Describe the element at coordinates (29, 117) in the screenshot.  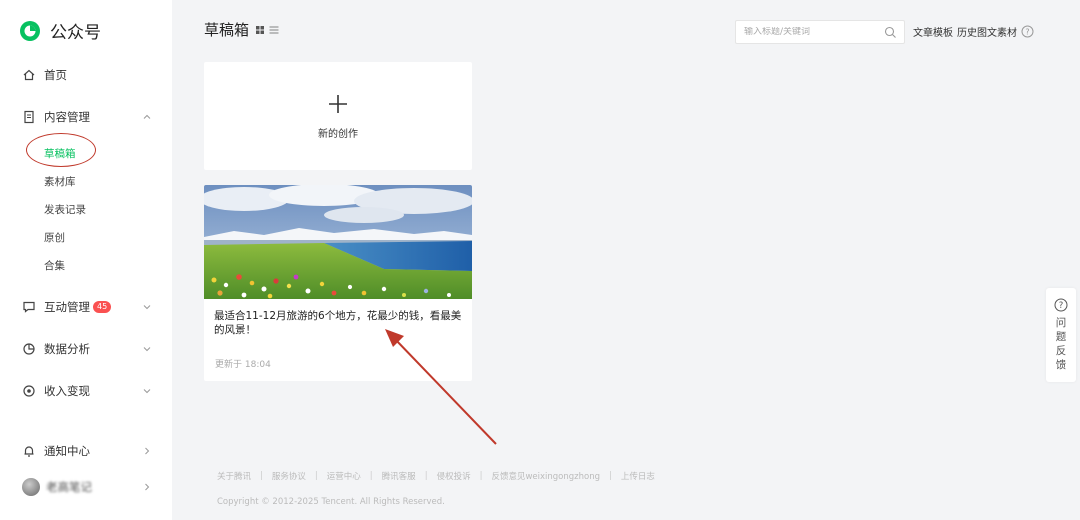
I see `document-icon` at that location.